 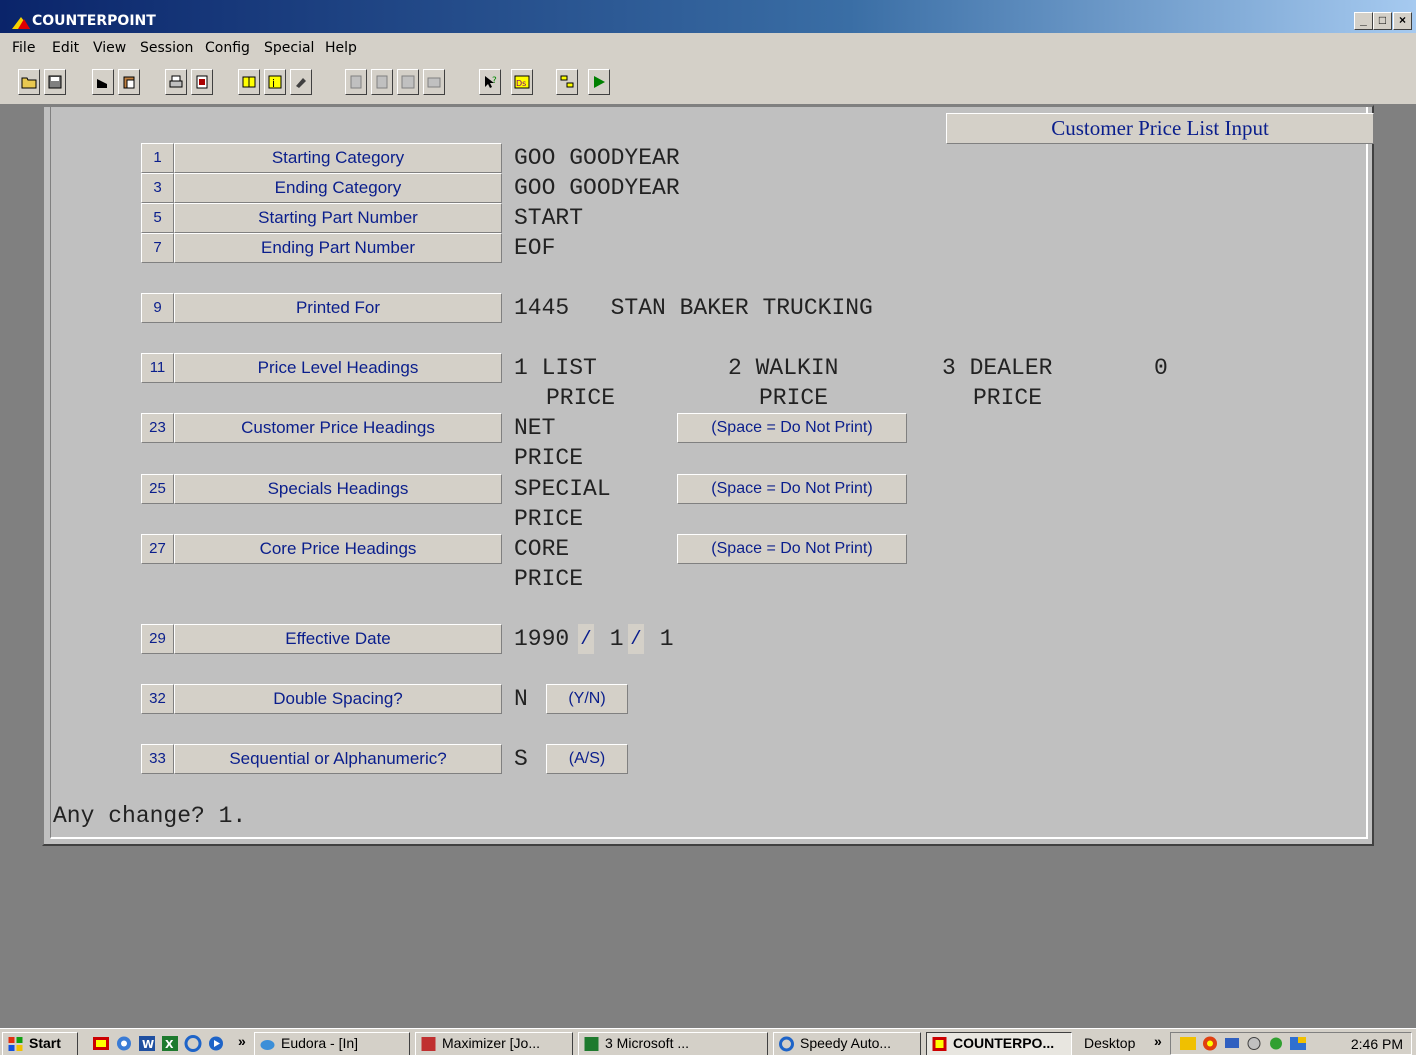 What do you see at coordinates (94, 21) in the screenshot?
I see `window-title: COUNTERPOINT` at bounding box center [94, 21].